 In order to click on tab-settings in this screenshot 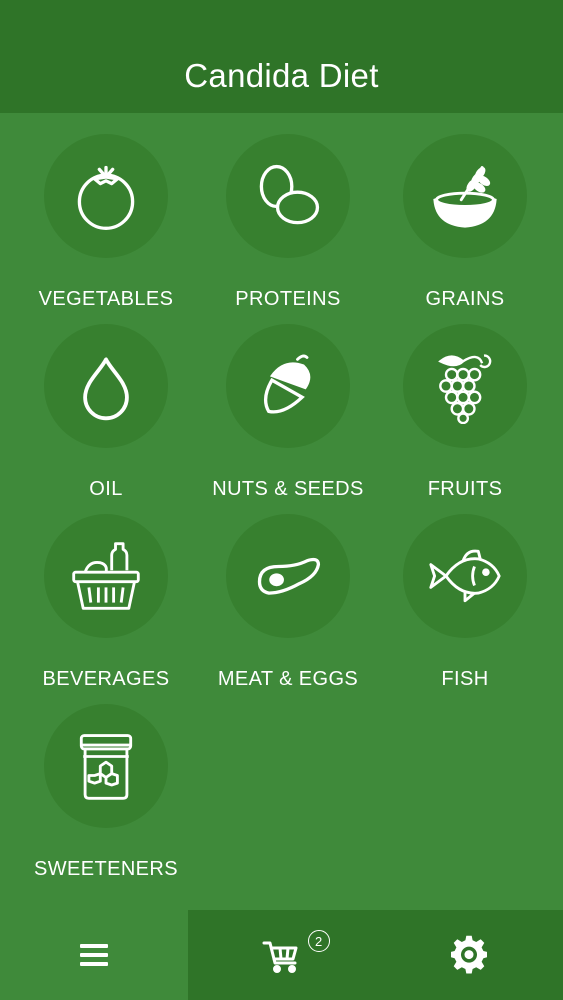, I will do `click(469, 955)`.